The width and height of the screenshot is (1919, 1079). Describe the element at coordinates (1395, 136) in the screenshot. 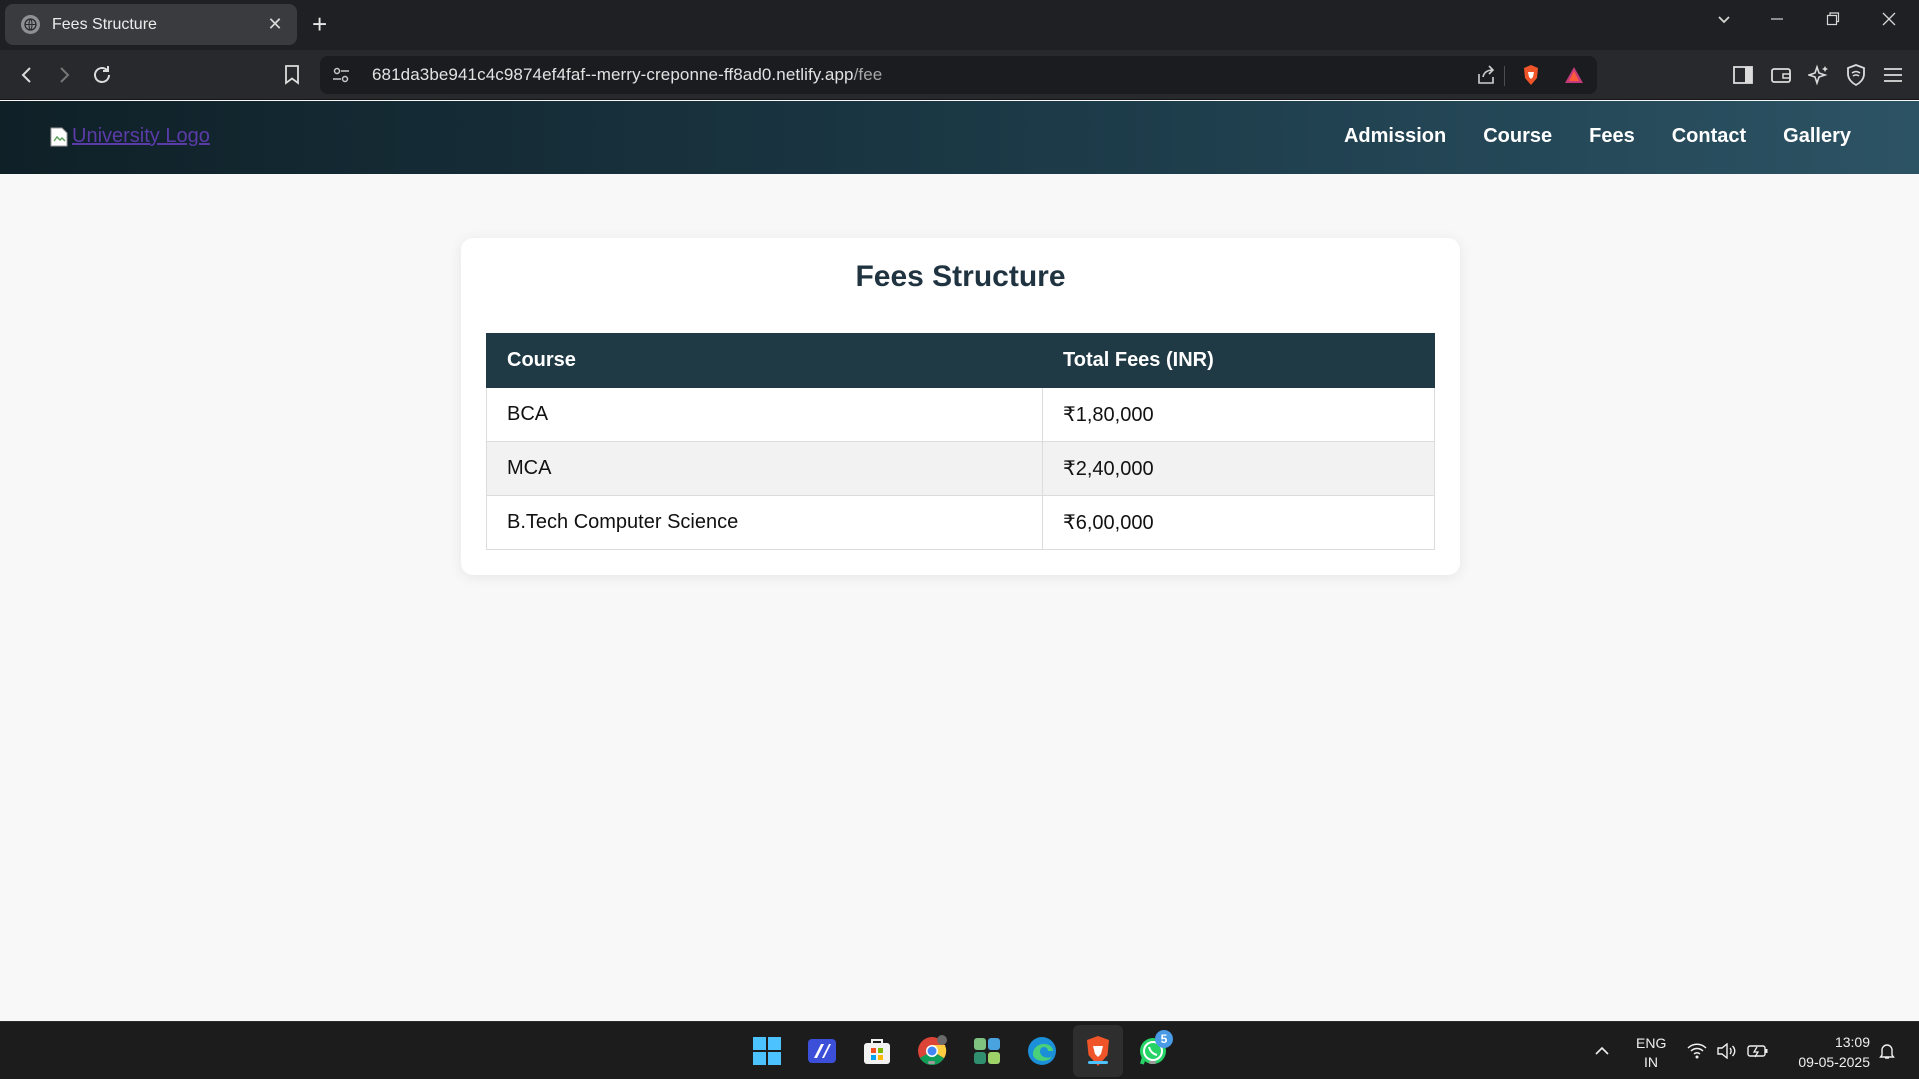

I see `nav-admission: Admission` at that location.